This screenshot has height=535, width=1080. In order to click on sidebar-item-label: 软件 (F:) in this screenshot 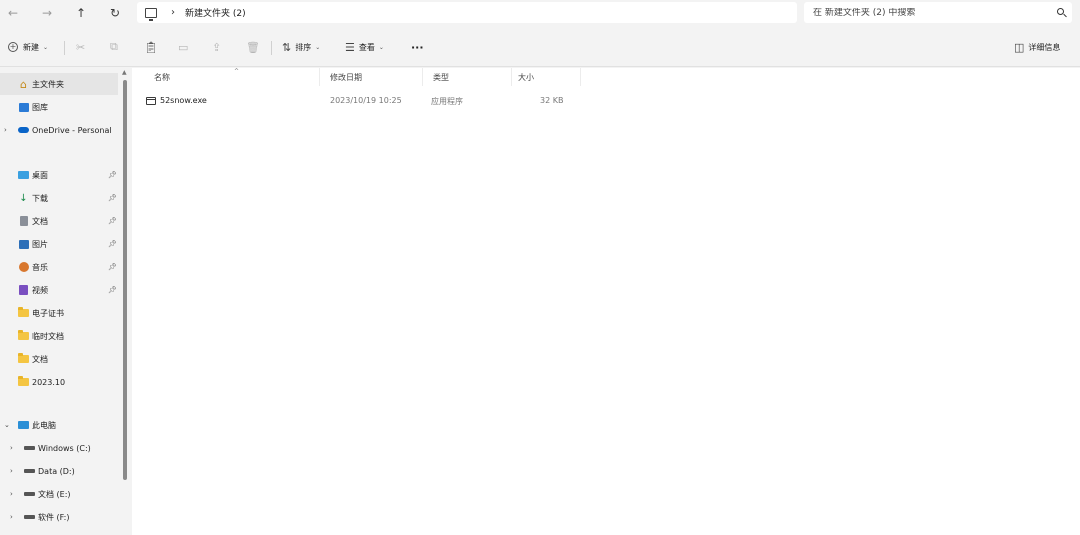, I will do `click(54, 517)`.